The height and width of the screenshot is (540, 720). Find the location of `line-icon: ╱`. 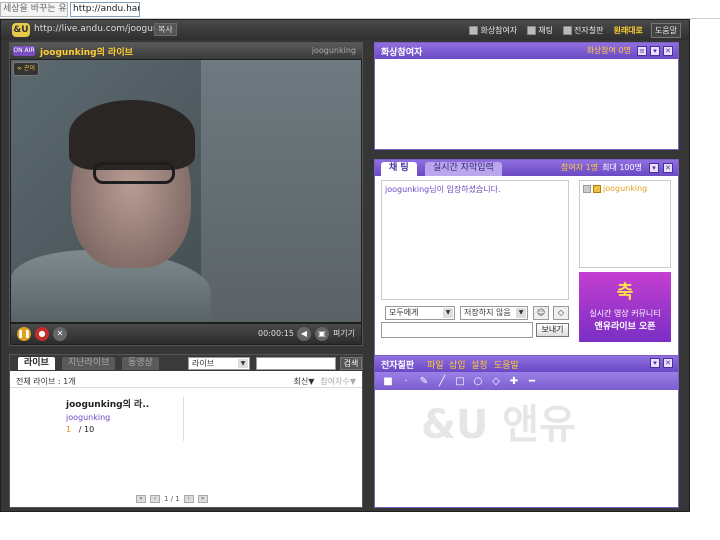

line-icon: ╱ is located at coordinates (442, 381).